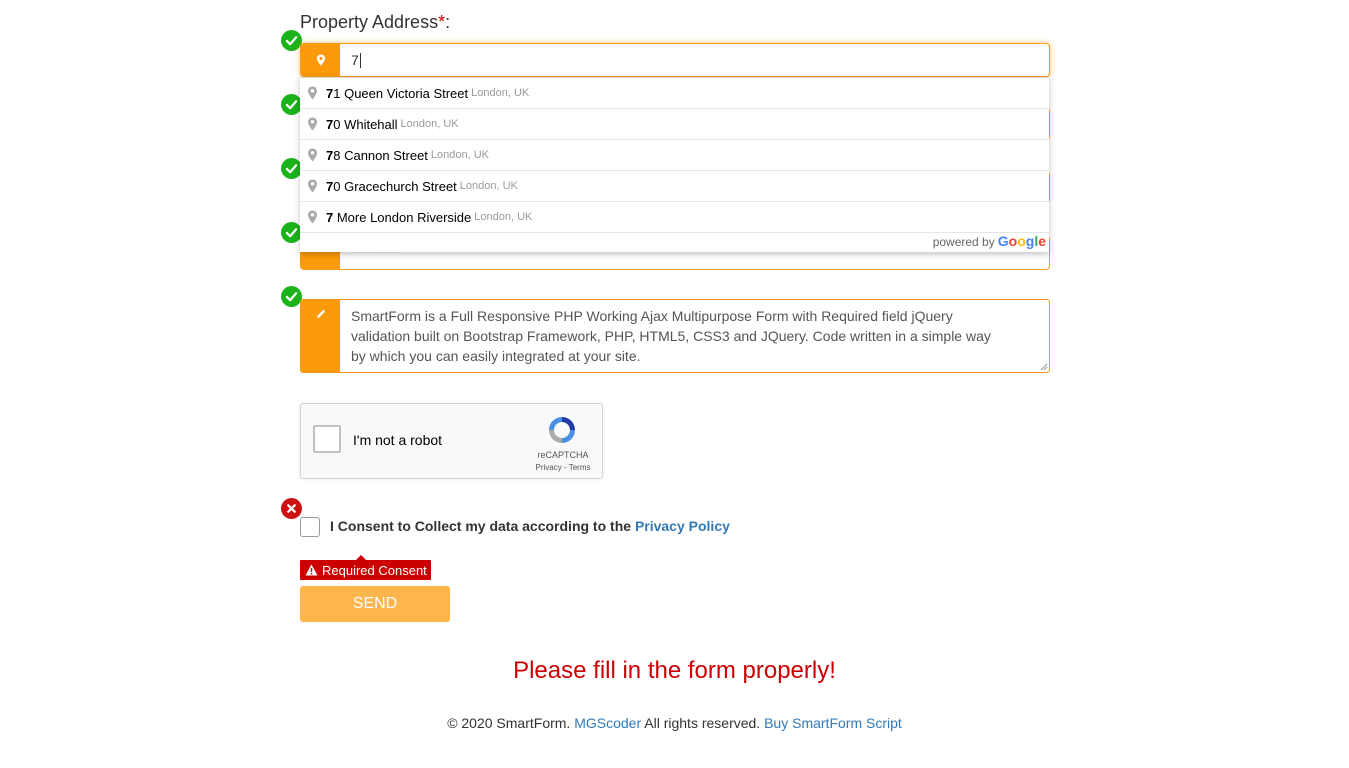 This screenshot has height=768, width=1349. I want to click on property-address-input: 7, so click(675, 60).